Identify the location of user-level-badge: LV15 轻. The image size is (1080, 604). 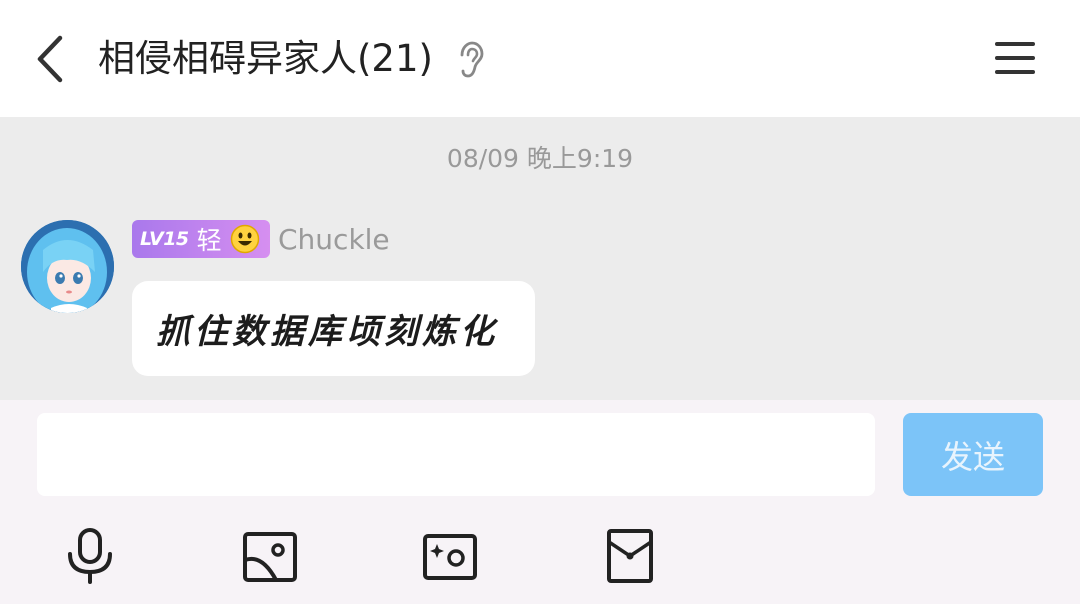
(201, 239).